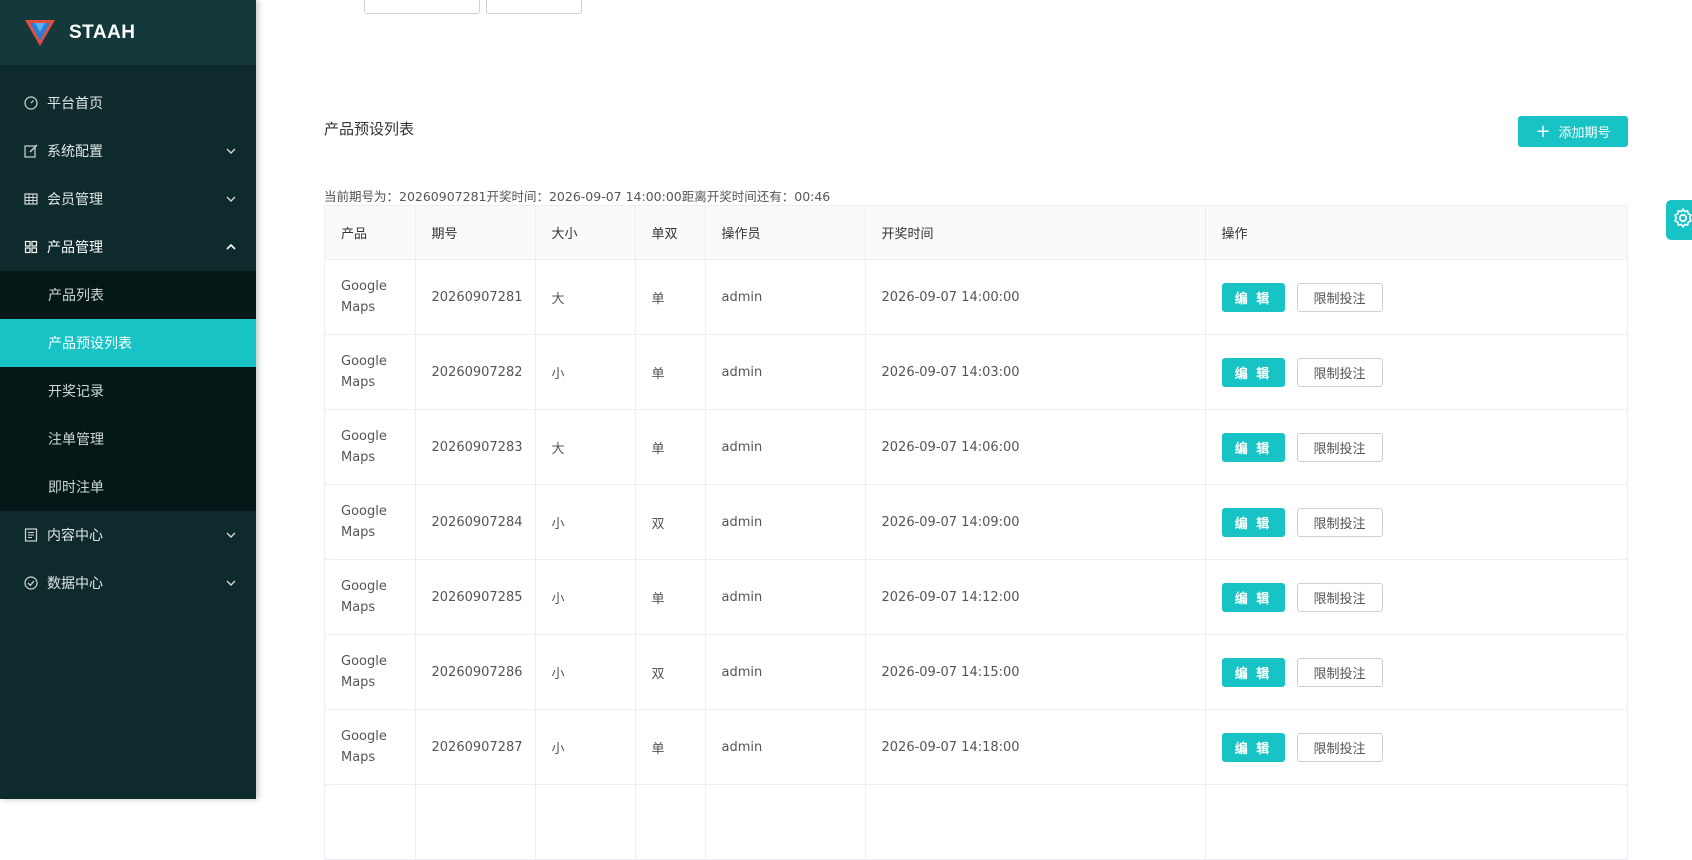 Image resolution: width=1692 pixels, height=860 pixels. What do you see at coordinates (1416, 233) in the screenshot?
I see `column-header-actions: 操作` at bounding box center [1416, 233].